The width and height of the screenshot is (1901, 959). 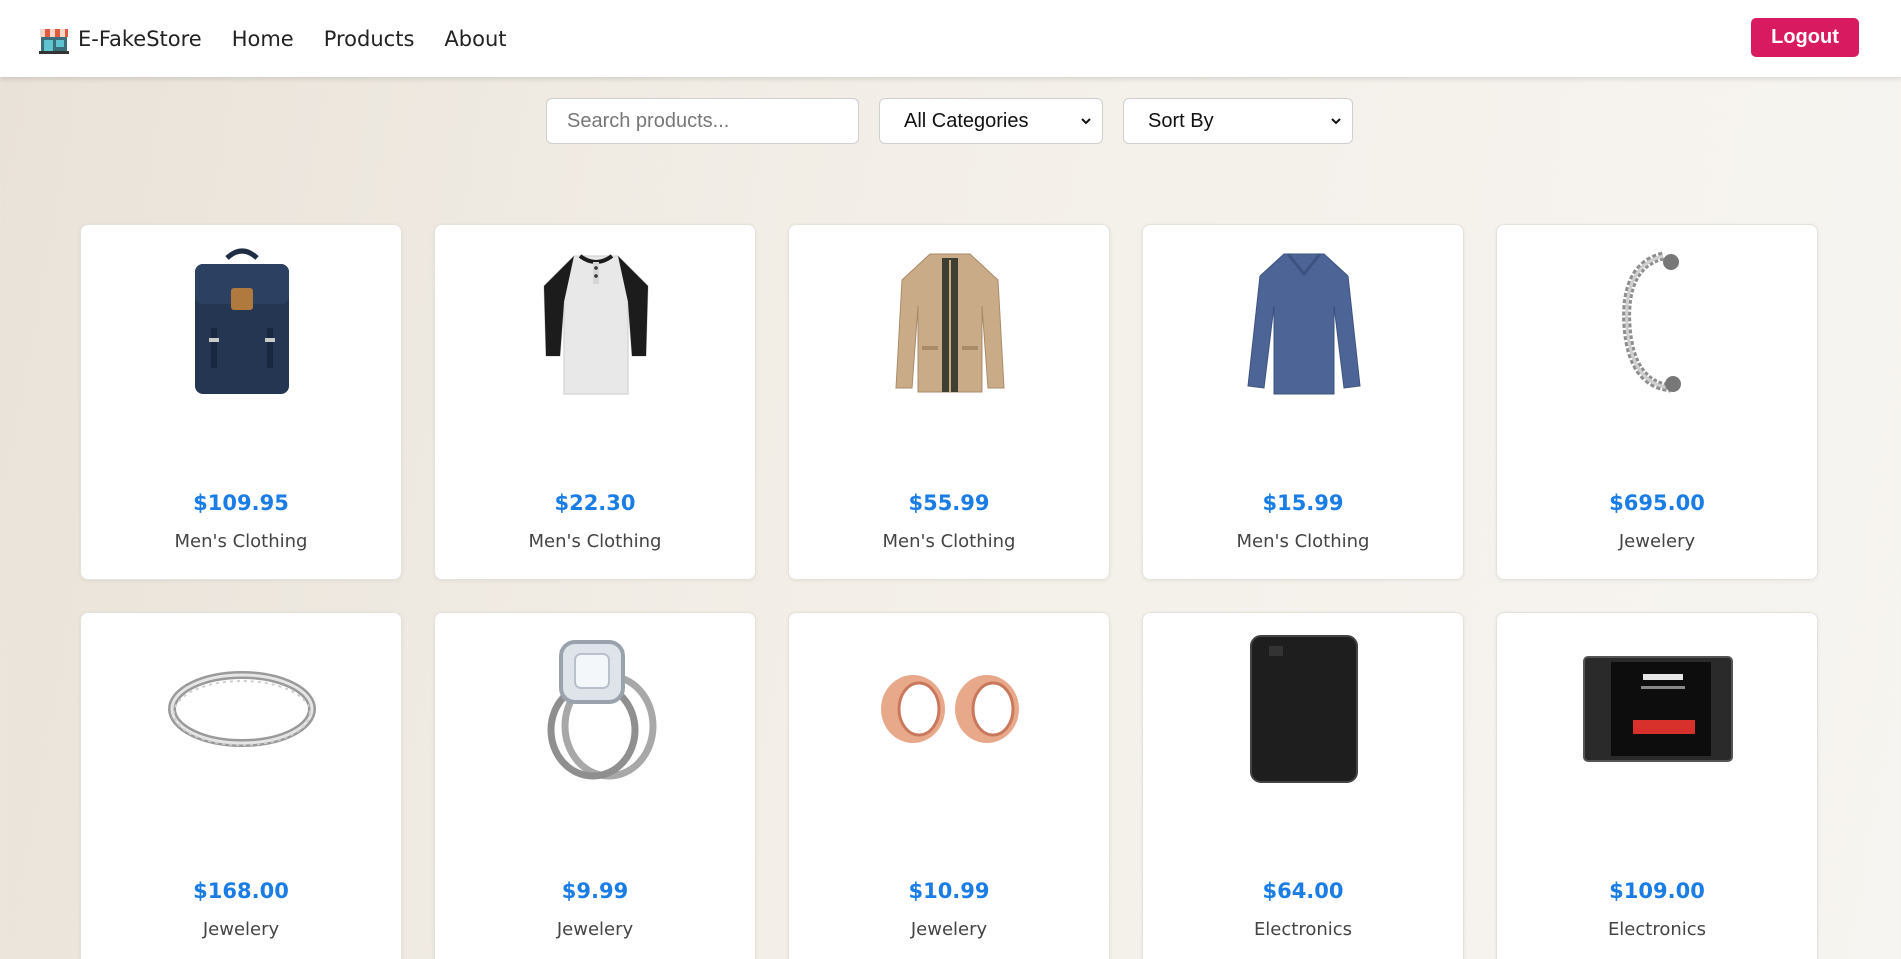 I want to click on ssd-image, so click(x=1658, y=709).